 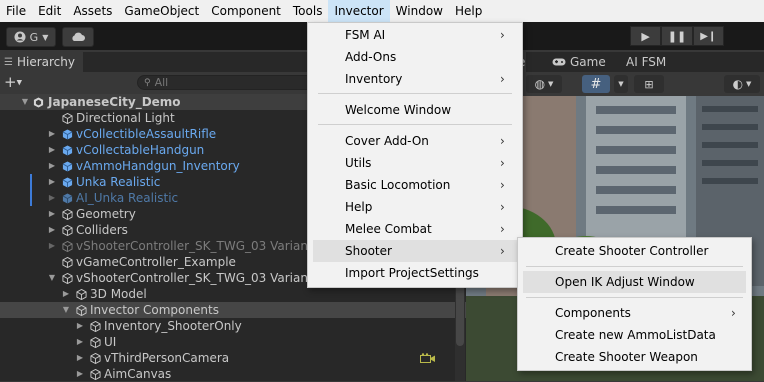 I want to click on menu-item-cover-add-on: Cover Add-On ›, so click(x=415, y=141).